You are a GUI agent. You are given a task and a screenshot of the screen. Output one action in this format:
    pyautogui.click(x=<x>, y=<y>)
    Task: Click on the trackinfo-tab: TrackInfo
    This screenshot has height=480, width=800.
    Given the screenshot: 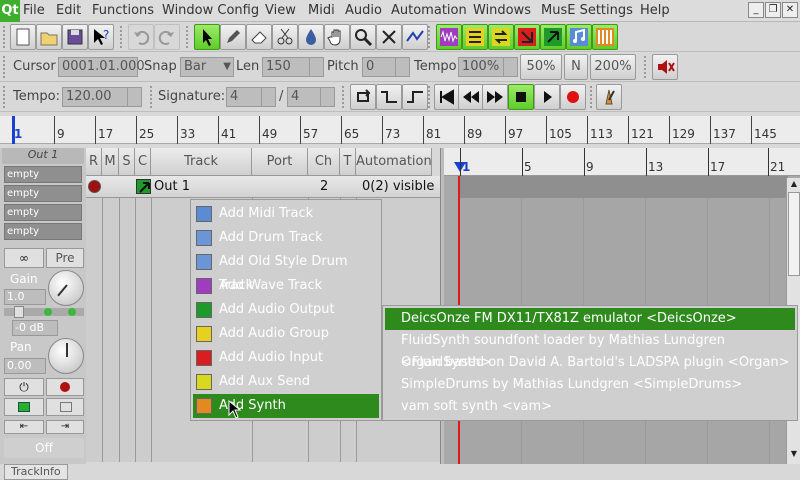 What is the action you would take?
    pyautogui.click(x=36, y=472)
    